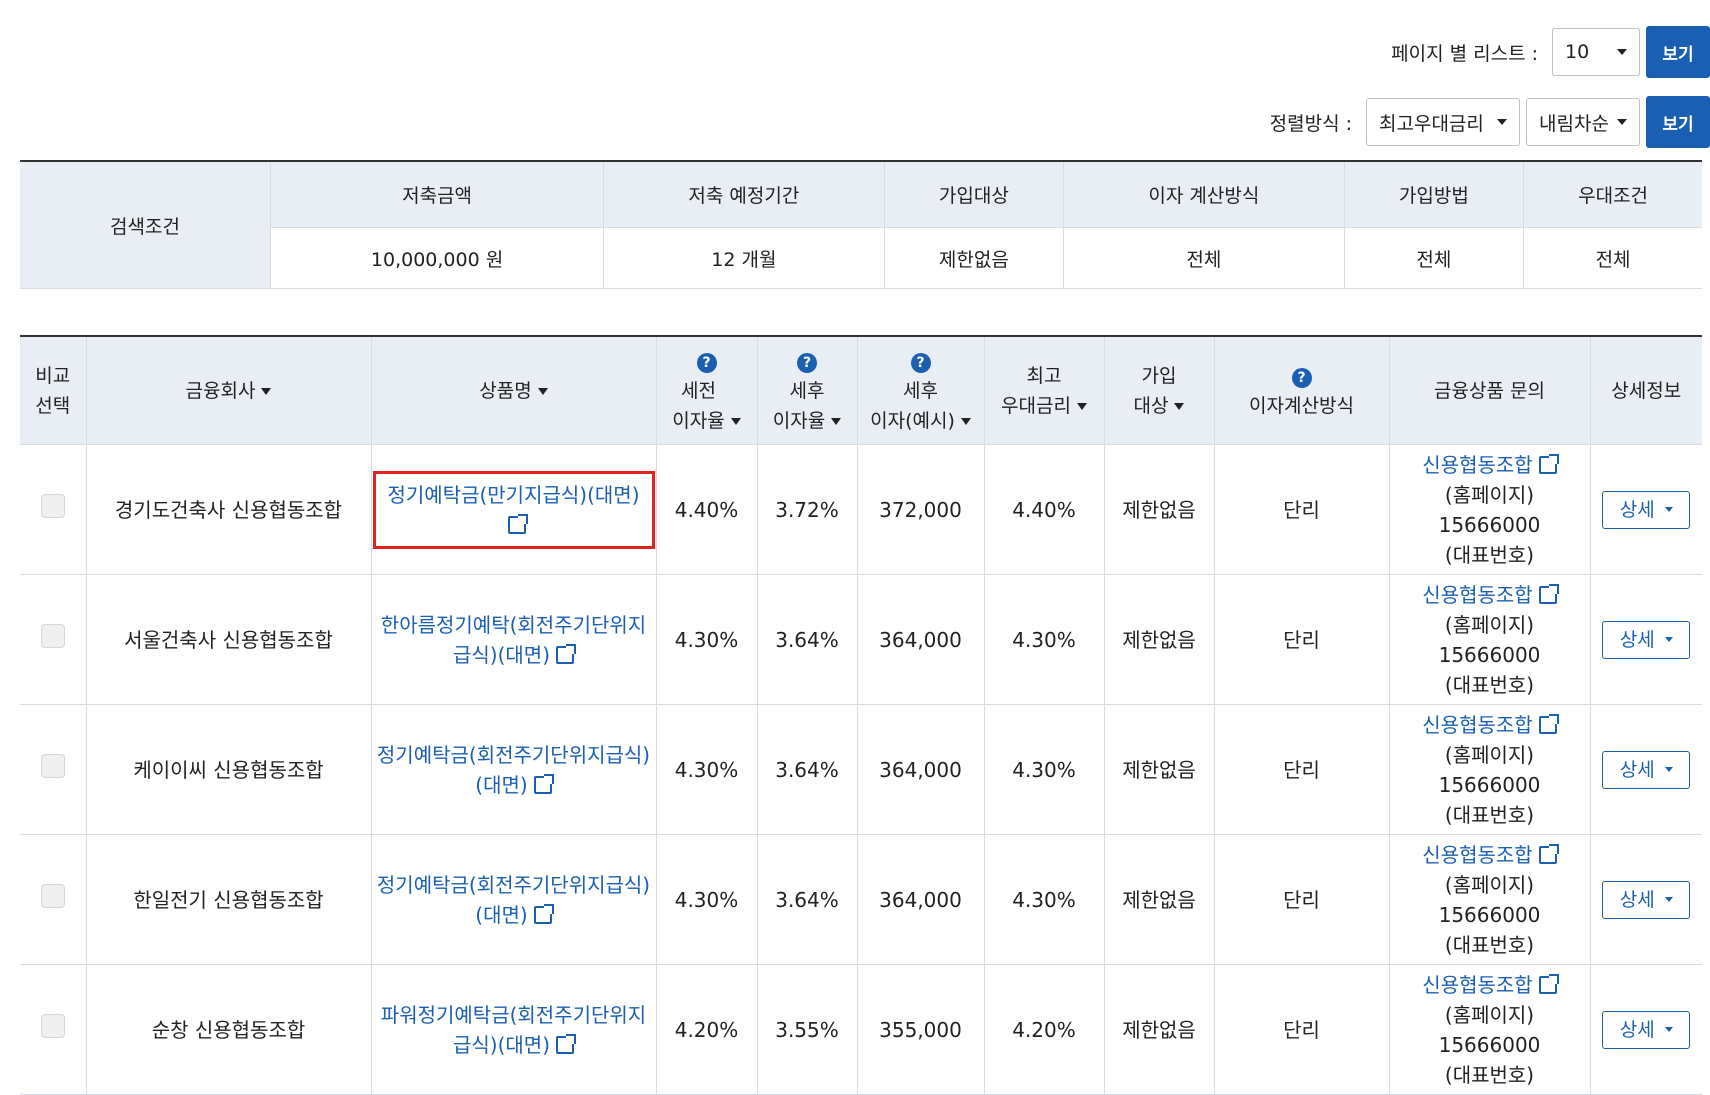 The width and height of the screenshot is (1710, 1095). I want to click on pre-tax-rate: 4.40%, so click(707, 509).